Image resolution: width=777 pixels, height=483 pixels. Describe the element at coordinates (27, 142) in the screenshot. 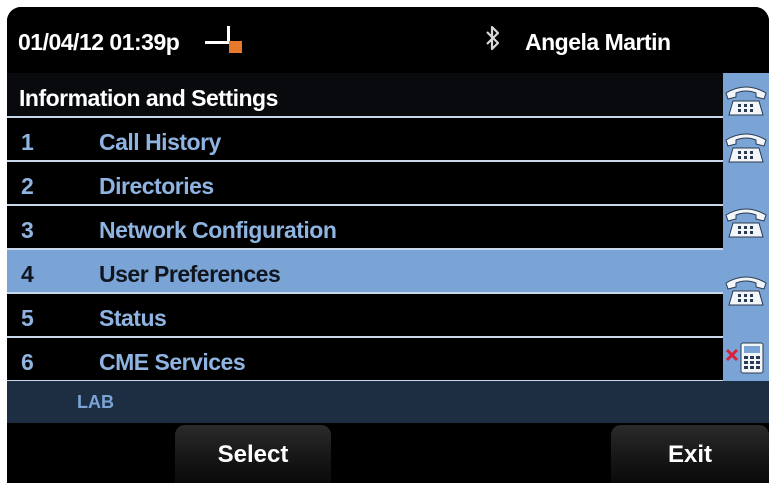

I see `menu-item-number: 1` at that location.